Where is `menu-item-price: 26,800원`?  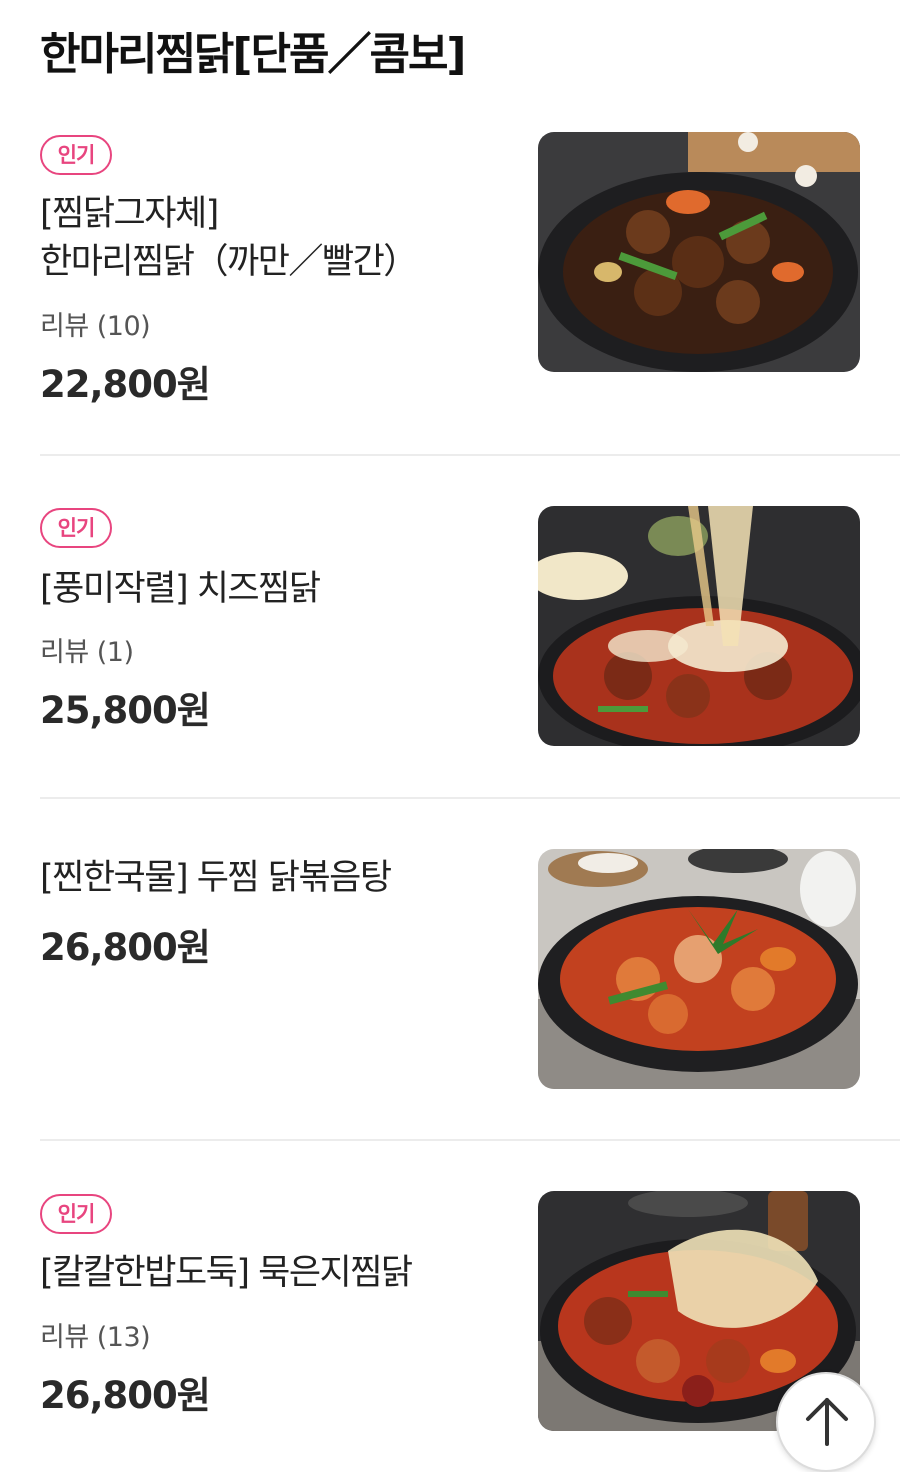 menu-item-price: 26,800원 is located at coordinates (125, 1395).